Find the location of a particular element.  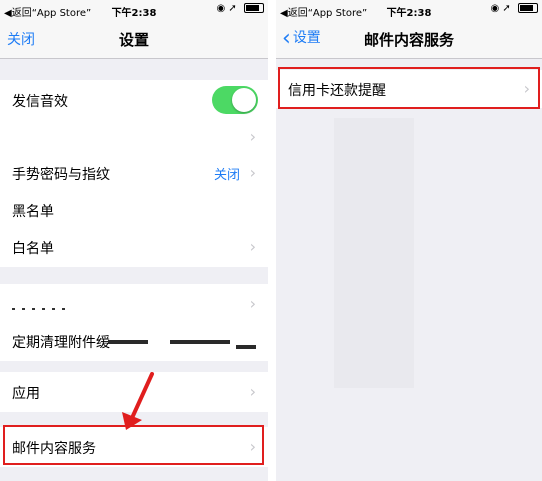

row-send-sound: 发信音效 is located at coordinates (134, 100).